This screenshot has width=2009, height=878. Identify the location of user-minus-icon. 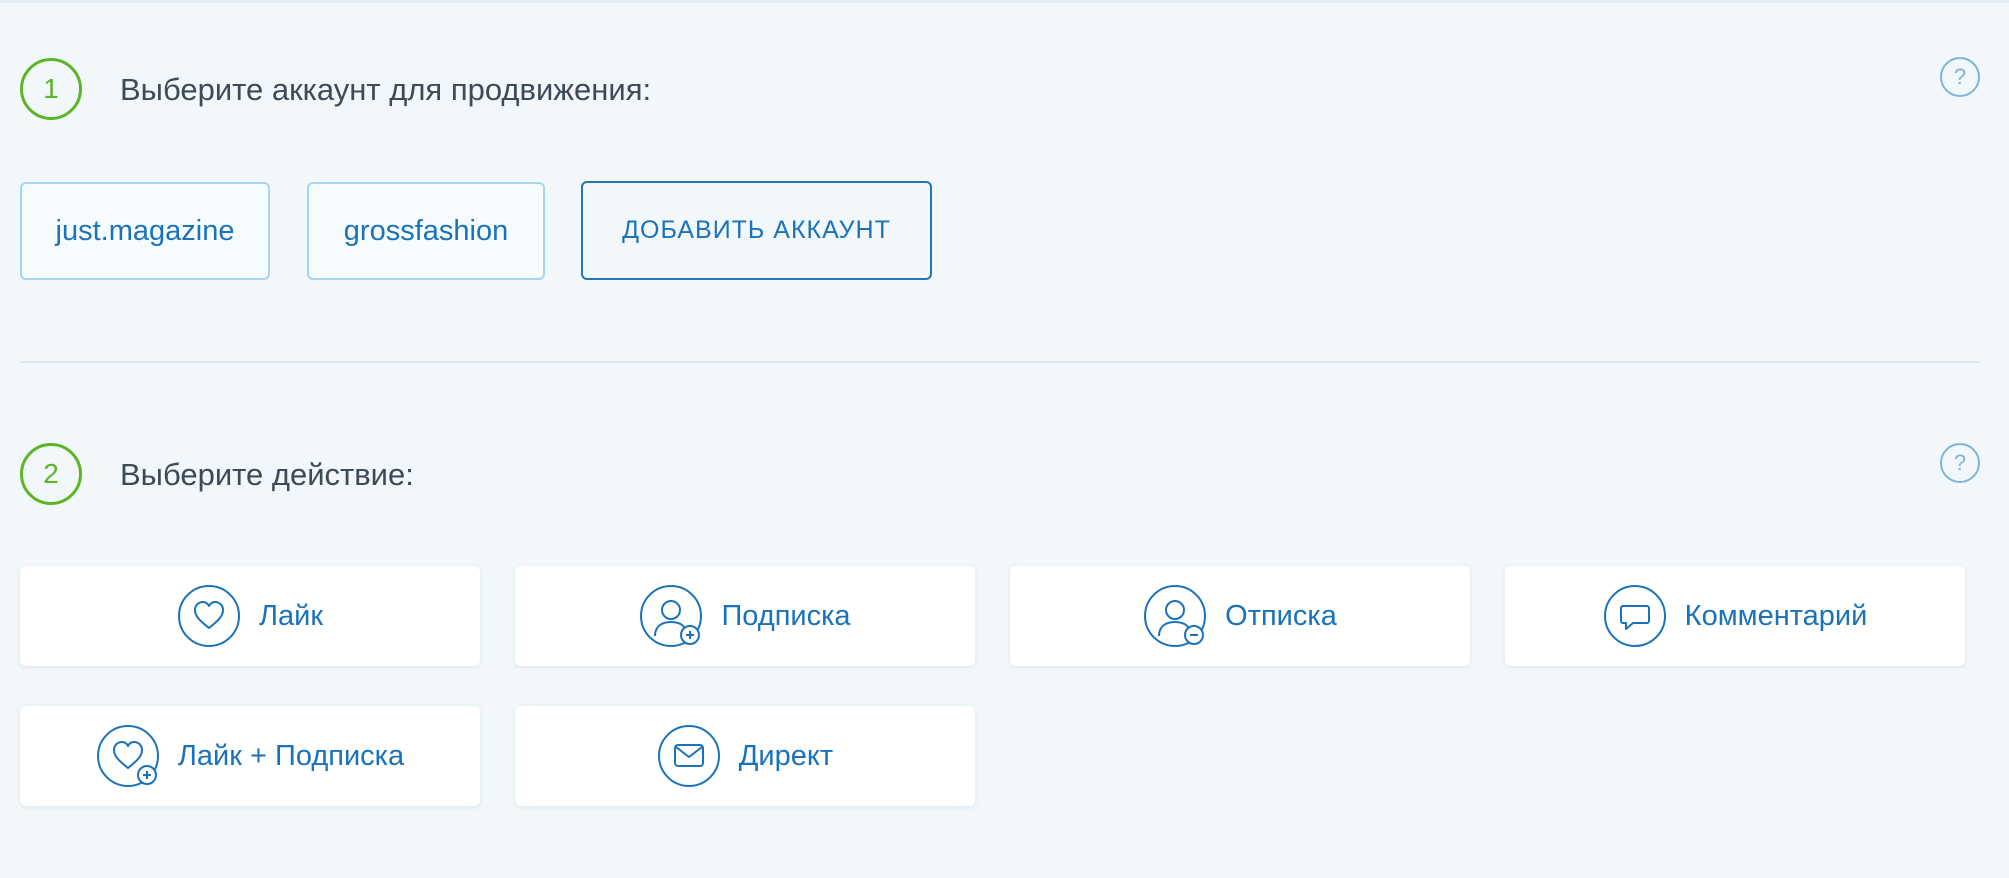
(1175, 616).